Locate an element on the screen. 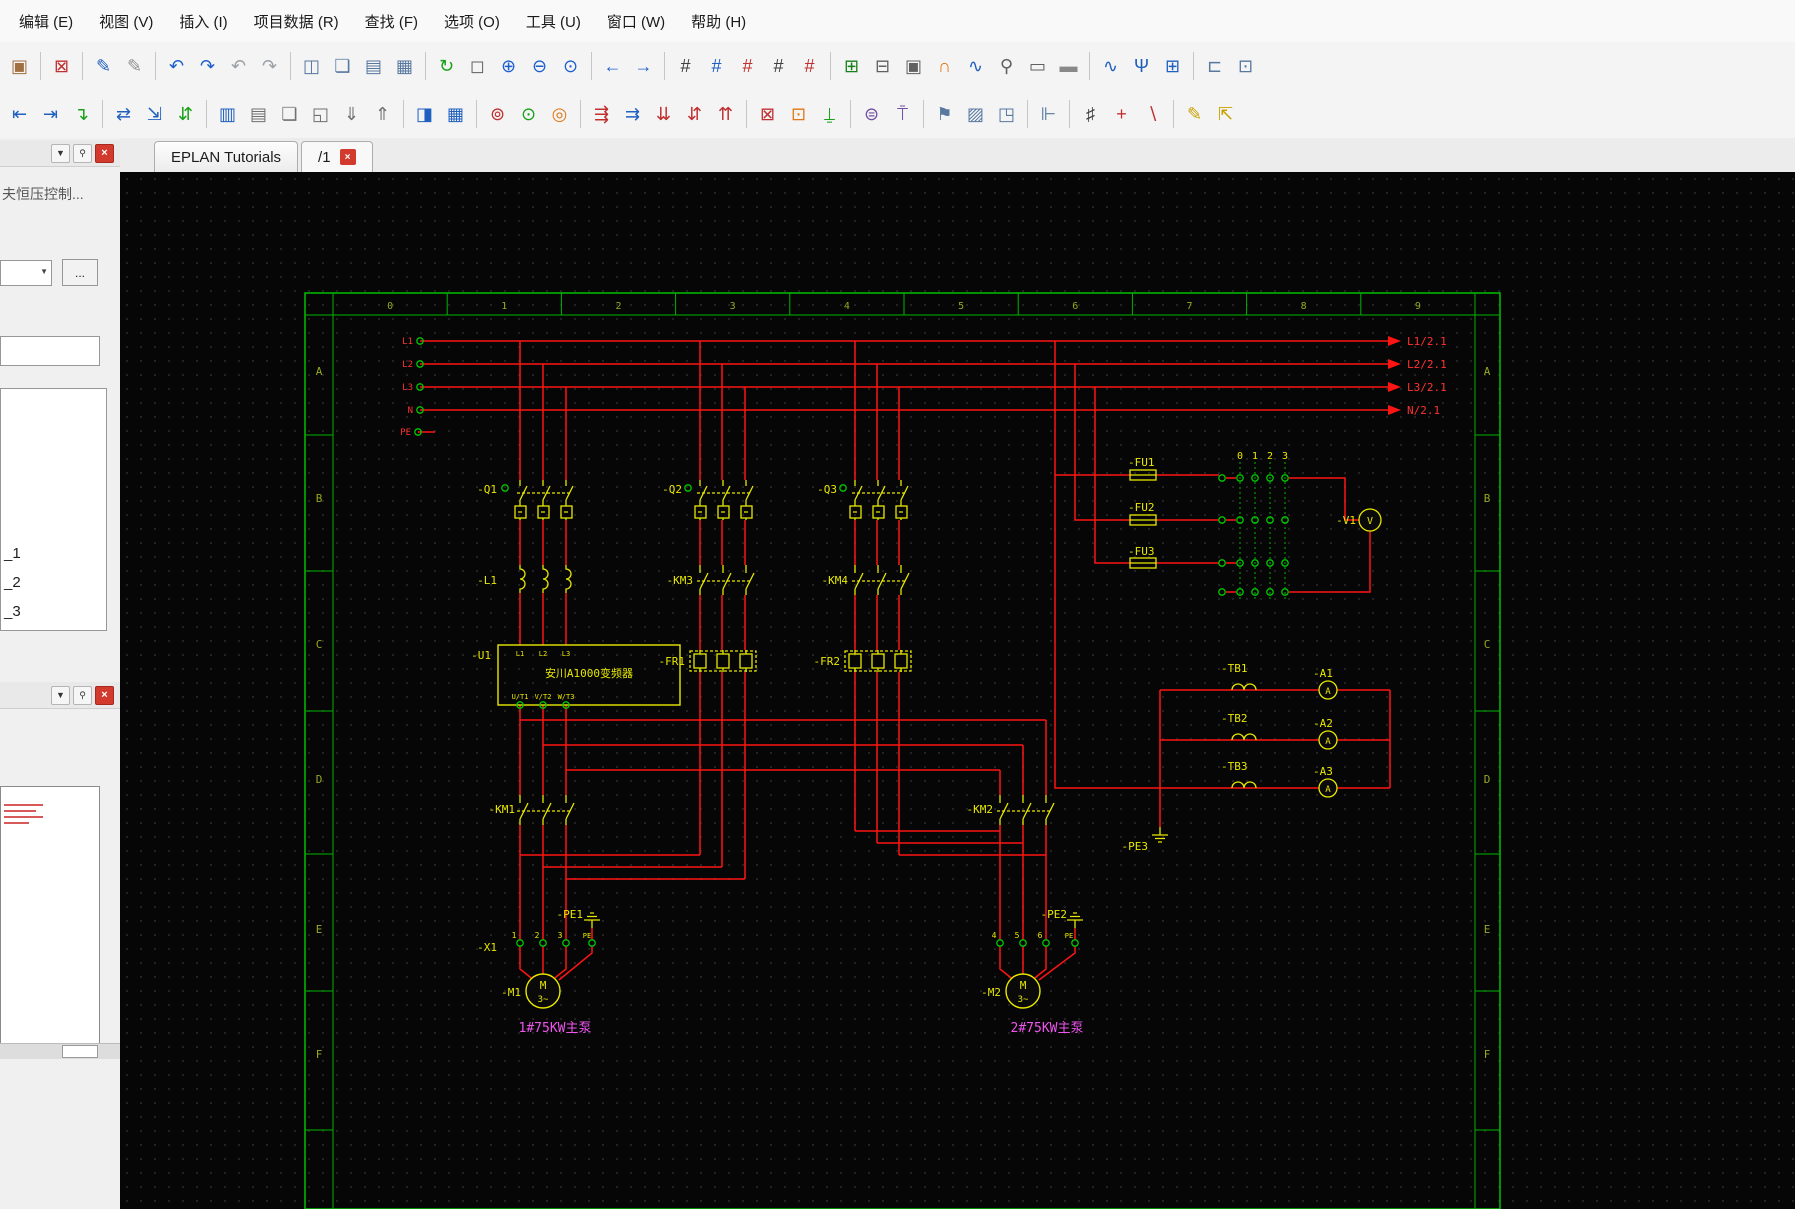 Image resolution: width=1795 pixels, height=1209 pixels. symbol-coil3 is located at coordinates (545, 579).